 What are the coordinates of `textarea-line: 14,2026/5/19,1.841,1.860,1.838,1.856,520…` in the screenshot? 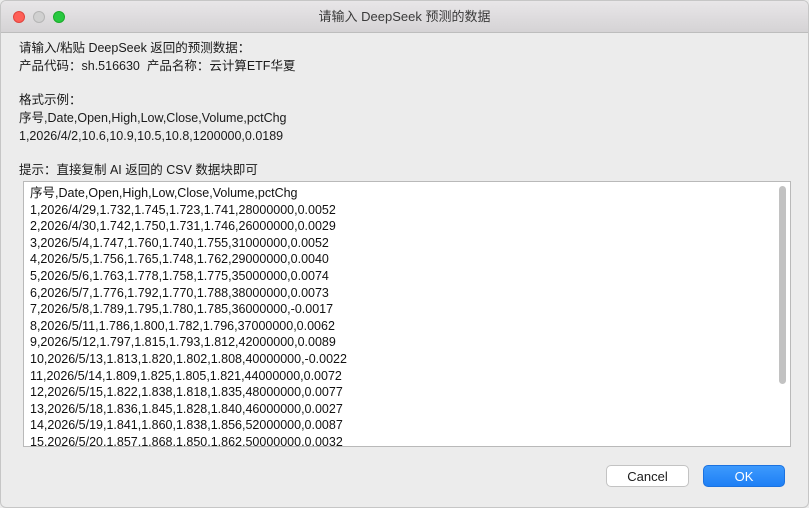 It's located at (186, 425).